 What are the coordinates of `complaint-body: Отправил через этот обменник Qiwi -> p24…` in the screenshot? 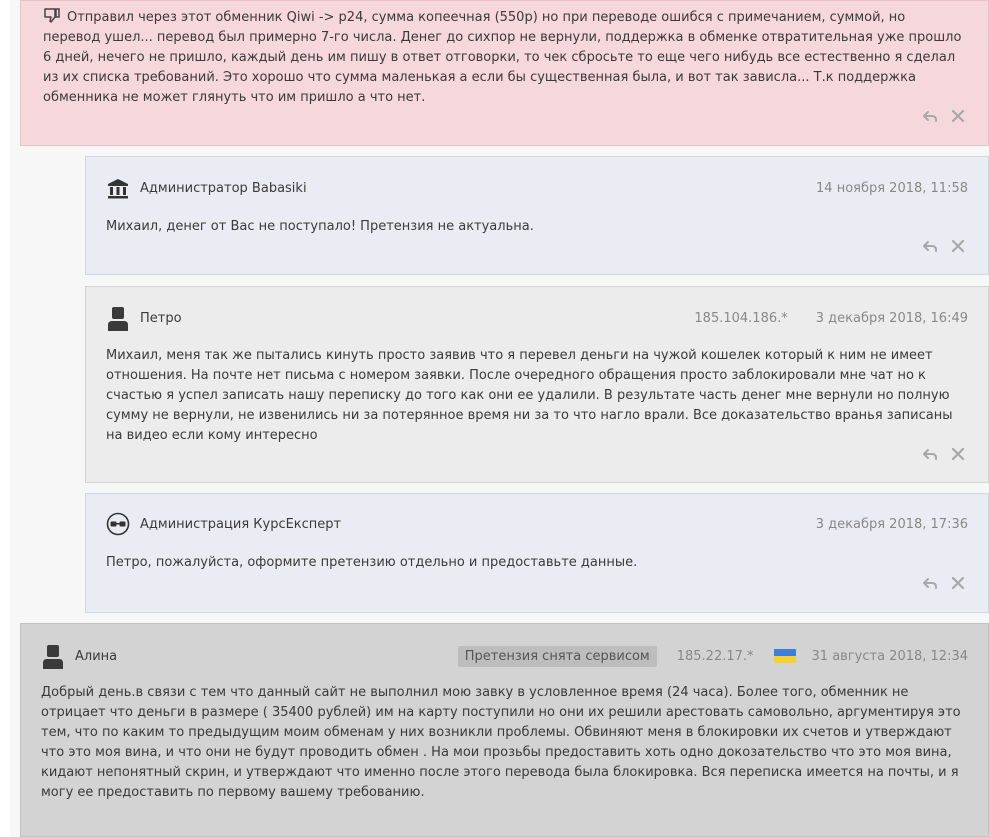 It's located at (504, 58).